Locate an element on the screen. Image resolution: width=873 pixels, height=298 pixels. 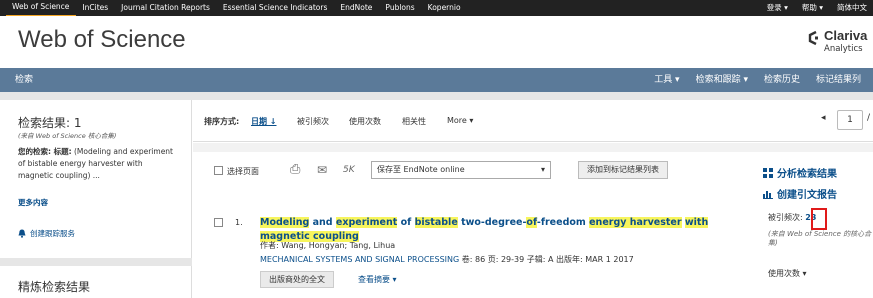
times-cited: 被引频次: 23 is located at coordinates (820, 219).